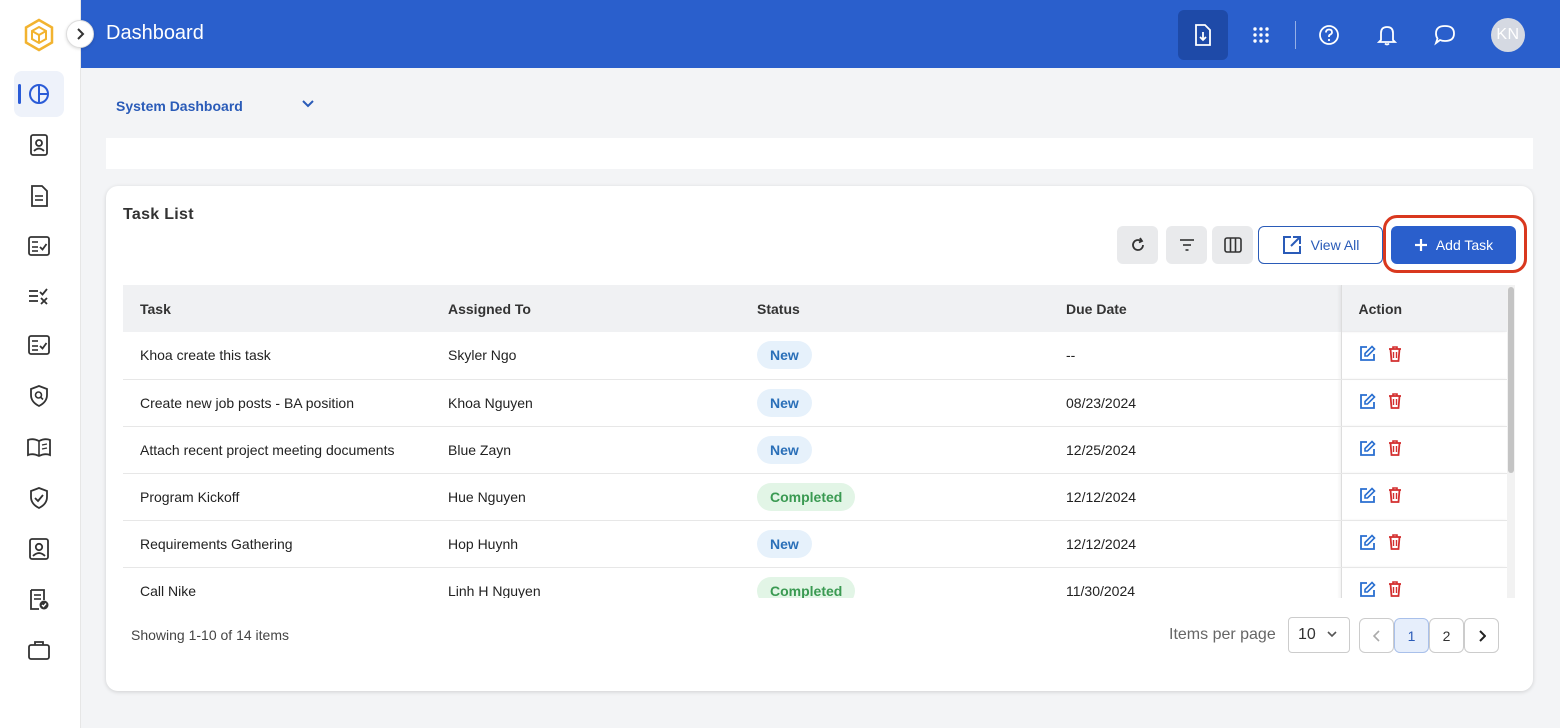 The width and height of the screenshot is (1560, 728). What do you see at coordinates (1424, 308) in the screenshot?
I see `column-header-action: Action` at bounding box center [1424, 308].